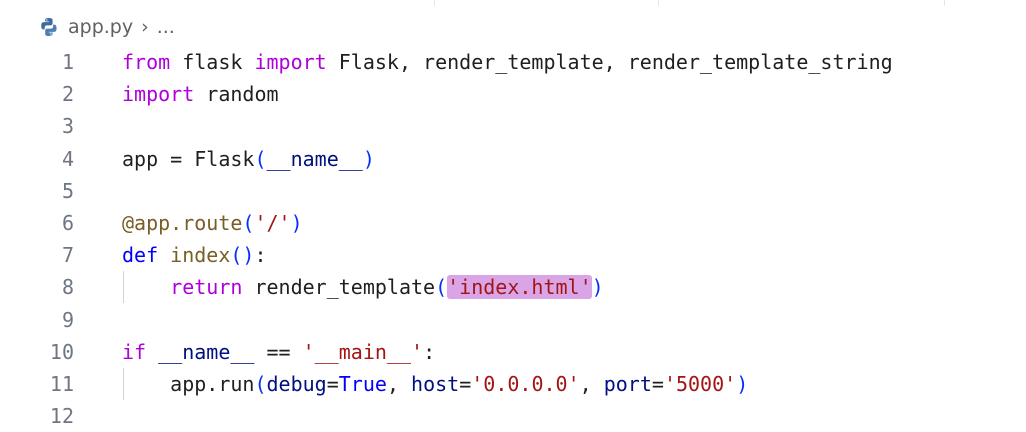  Describe the element at coordinates (513, 159) in the screenshot. I see `code-line: 4 app = Flask(__name__)` at that location.